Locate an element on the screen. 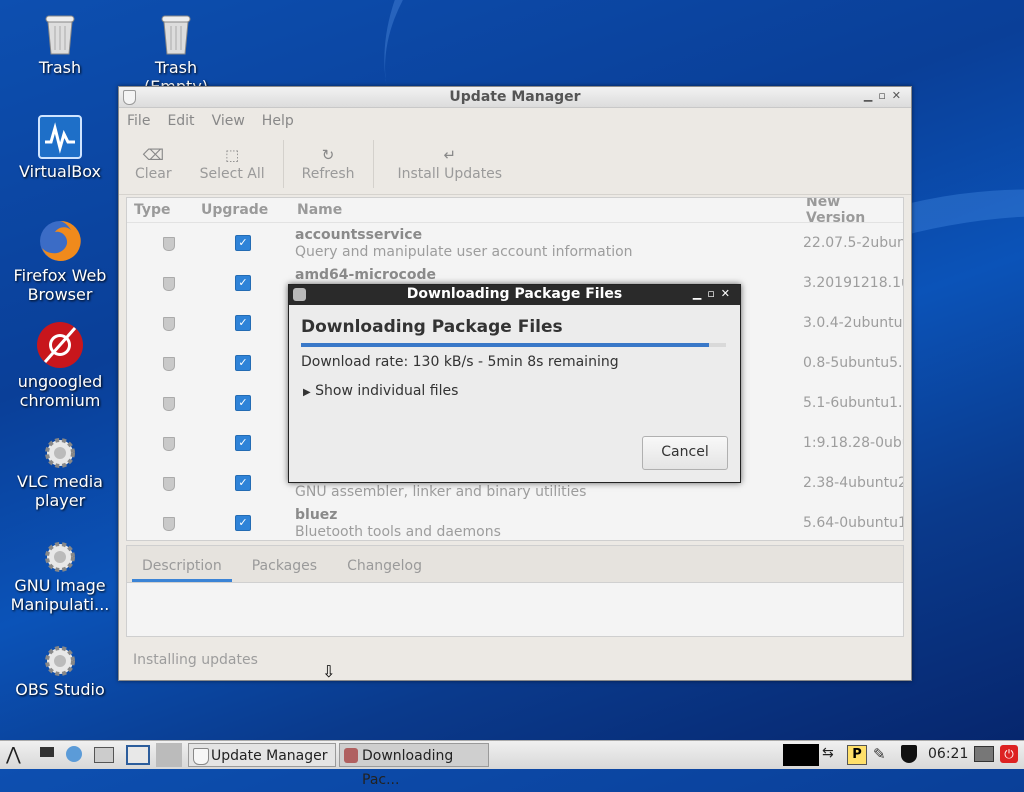  desktop-icon-virtualbox: VirtualBox is located at coordinates (60, 147).